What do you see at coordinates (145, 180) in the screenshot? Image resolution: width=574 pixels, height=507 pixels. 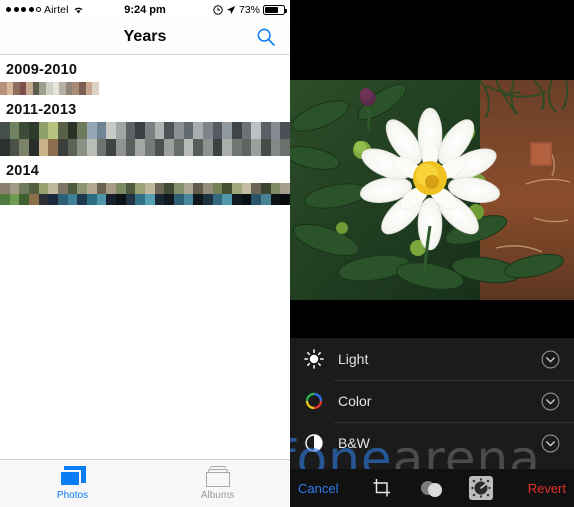 I see `year-group: 2014` at bounding box center [145, 180].